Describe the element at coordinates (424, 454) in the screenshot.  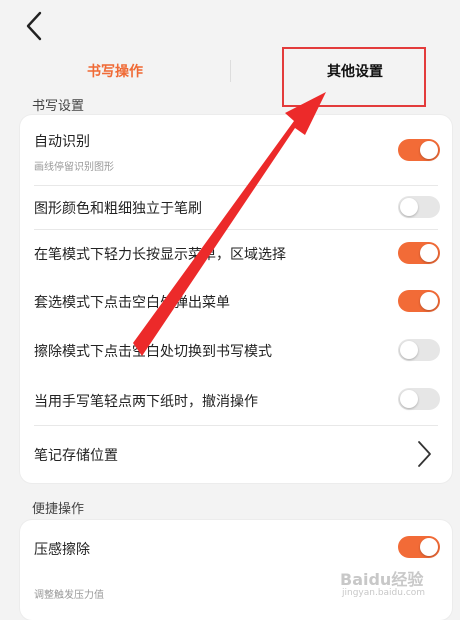
I see `chevron-right-icon` at that location.